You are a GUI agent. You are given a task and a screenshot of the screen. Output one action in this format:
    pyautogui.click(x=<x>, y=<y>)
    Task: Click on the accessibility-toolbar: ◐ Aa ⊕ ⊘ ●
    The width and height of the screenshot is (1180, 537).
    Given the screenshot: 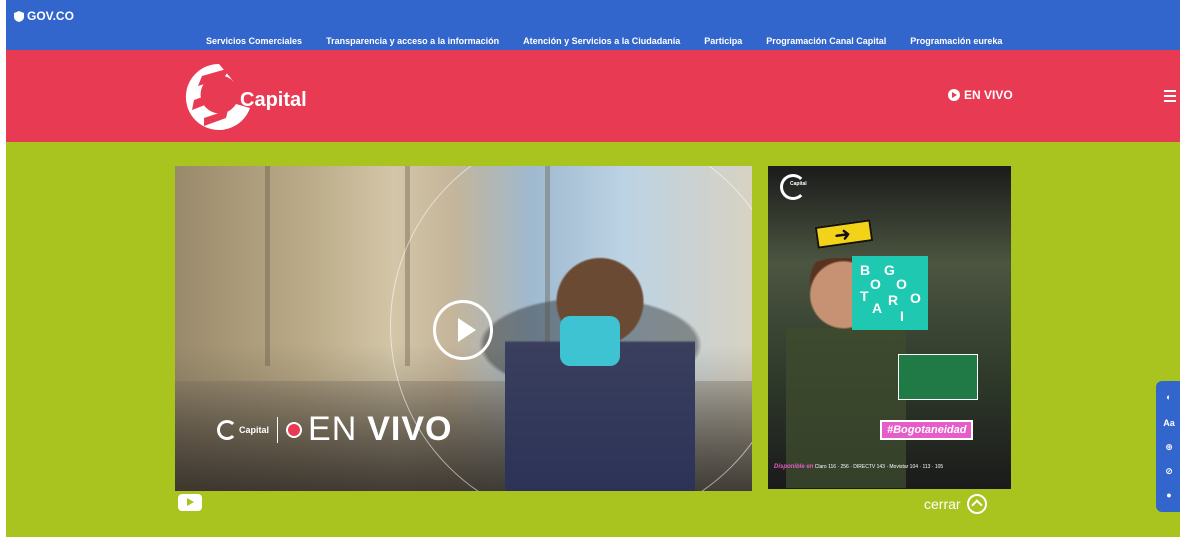 What is the action you would take?
    pyautogui.click(x=1168, y=446)
    